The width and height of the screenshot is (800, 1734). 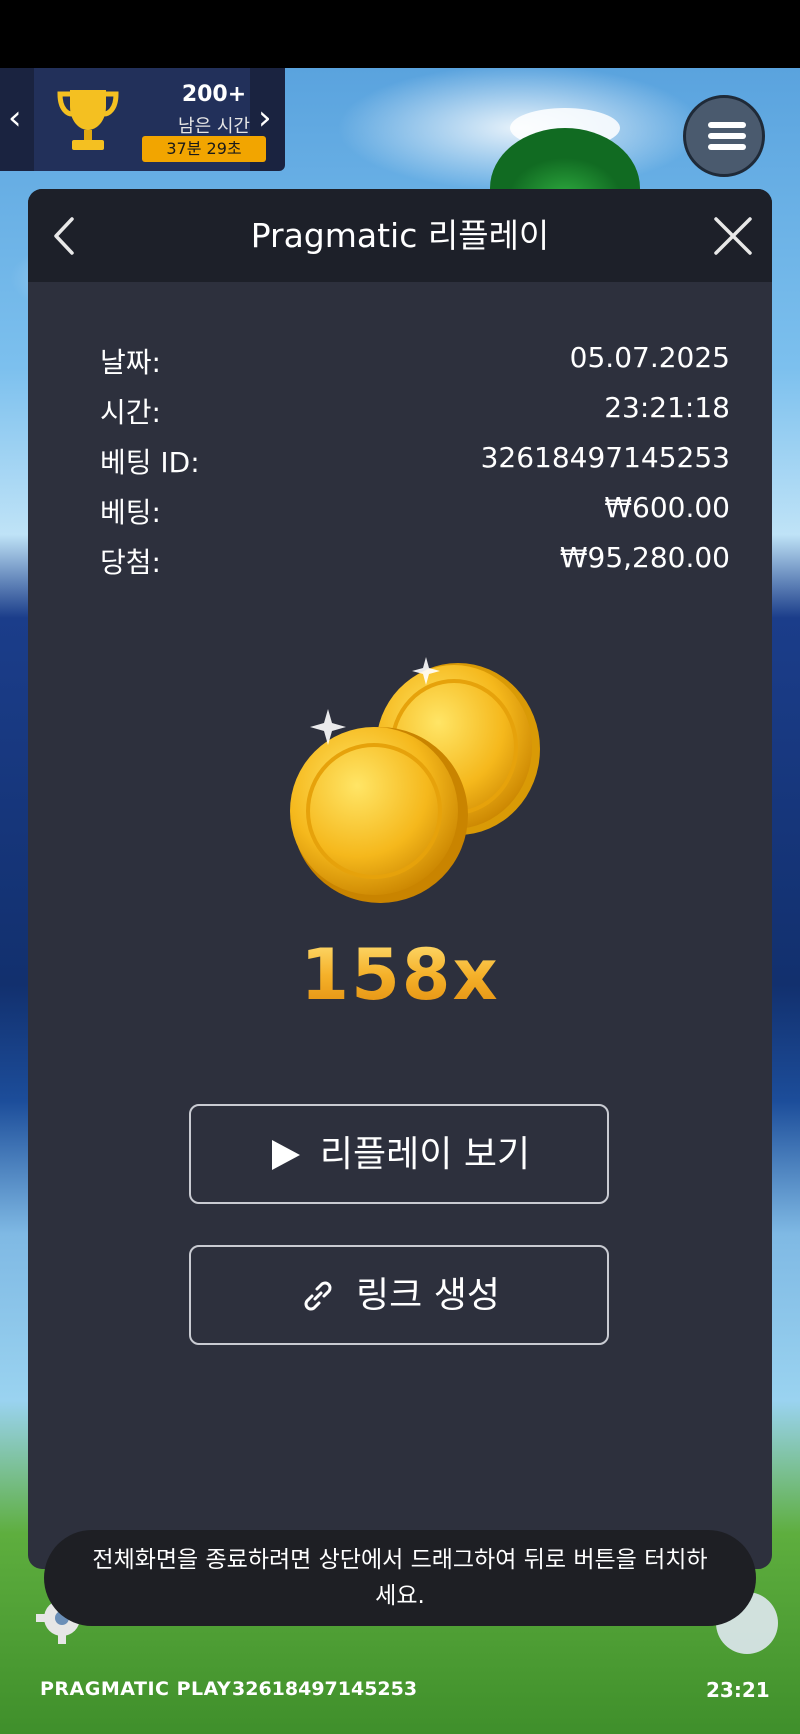 What do you see at coordinates (130, 362) in the screenshot?
I see `info-label: 날짜:` at bounding box center [130, 362].